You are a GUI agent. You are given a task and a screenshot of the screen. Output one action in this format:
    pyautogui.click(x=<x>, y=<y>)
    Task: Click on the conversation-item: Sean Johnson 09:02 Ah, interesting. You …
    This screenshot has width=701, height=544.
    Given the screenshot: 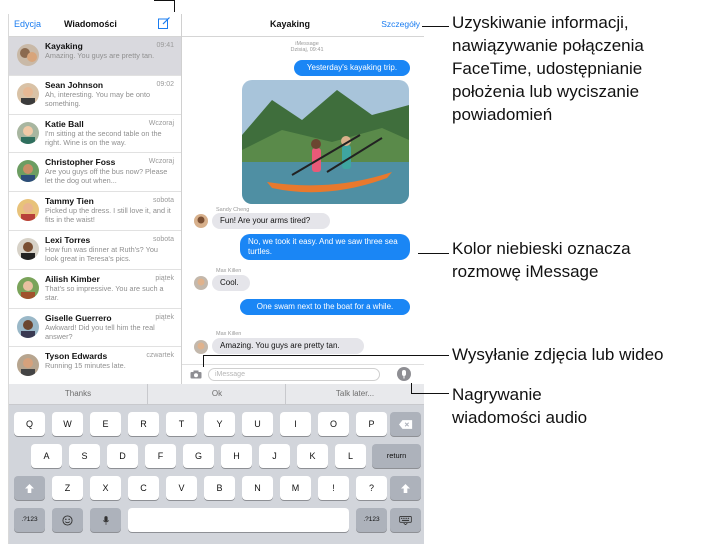 What is the action you would take?
    pyautogui.click(x=95, y=95)
    